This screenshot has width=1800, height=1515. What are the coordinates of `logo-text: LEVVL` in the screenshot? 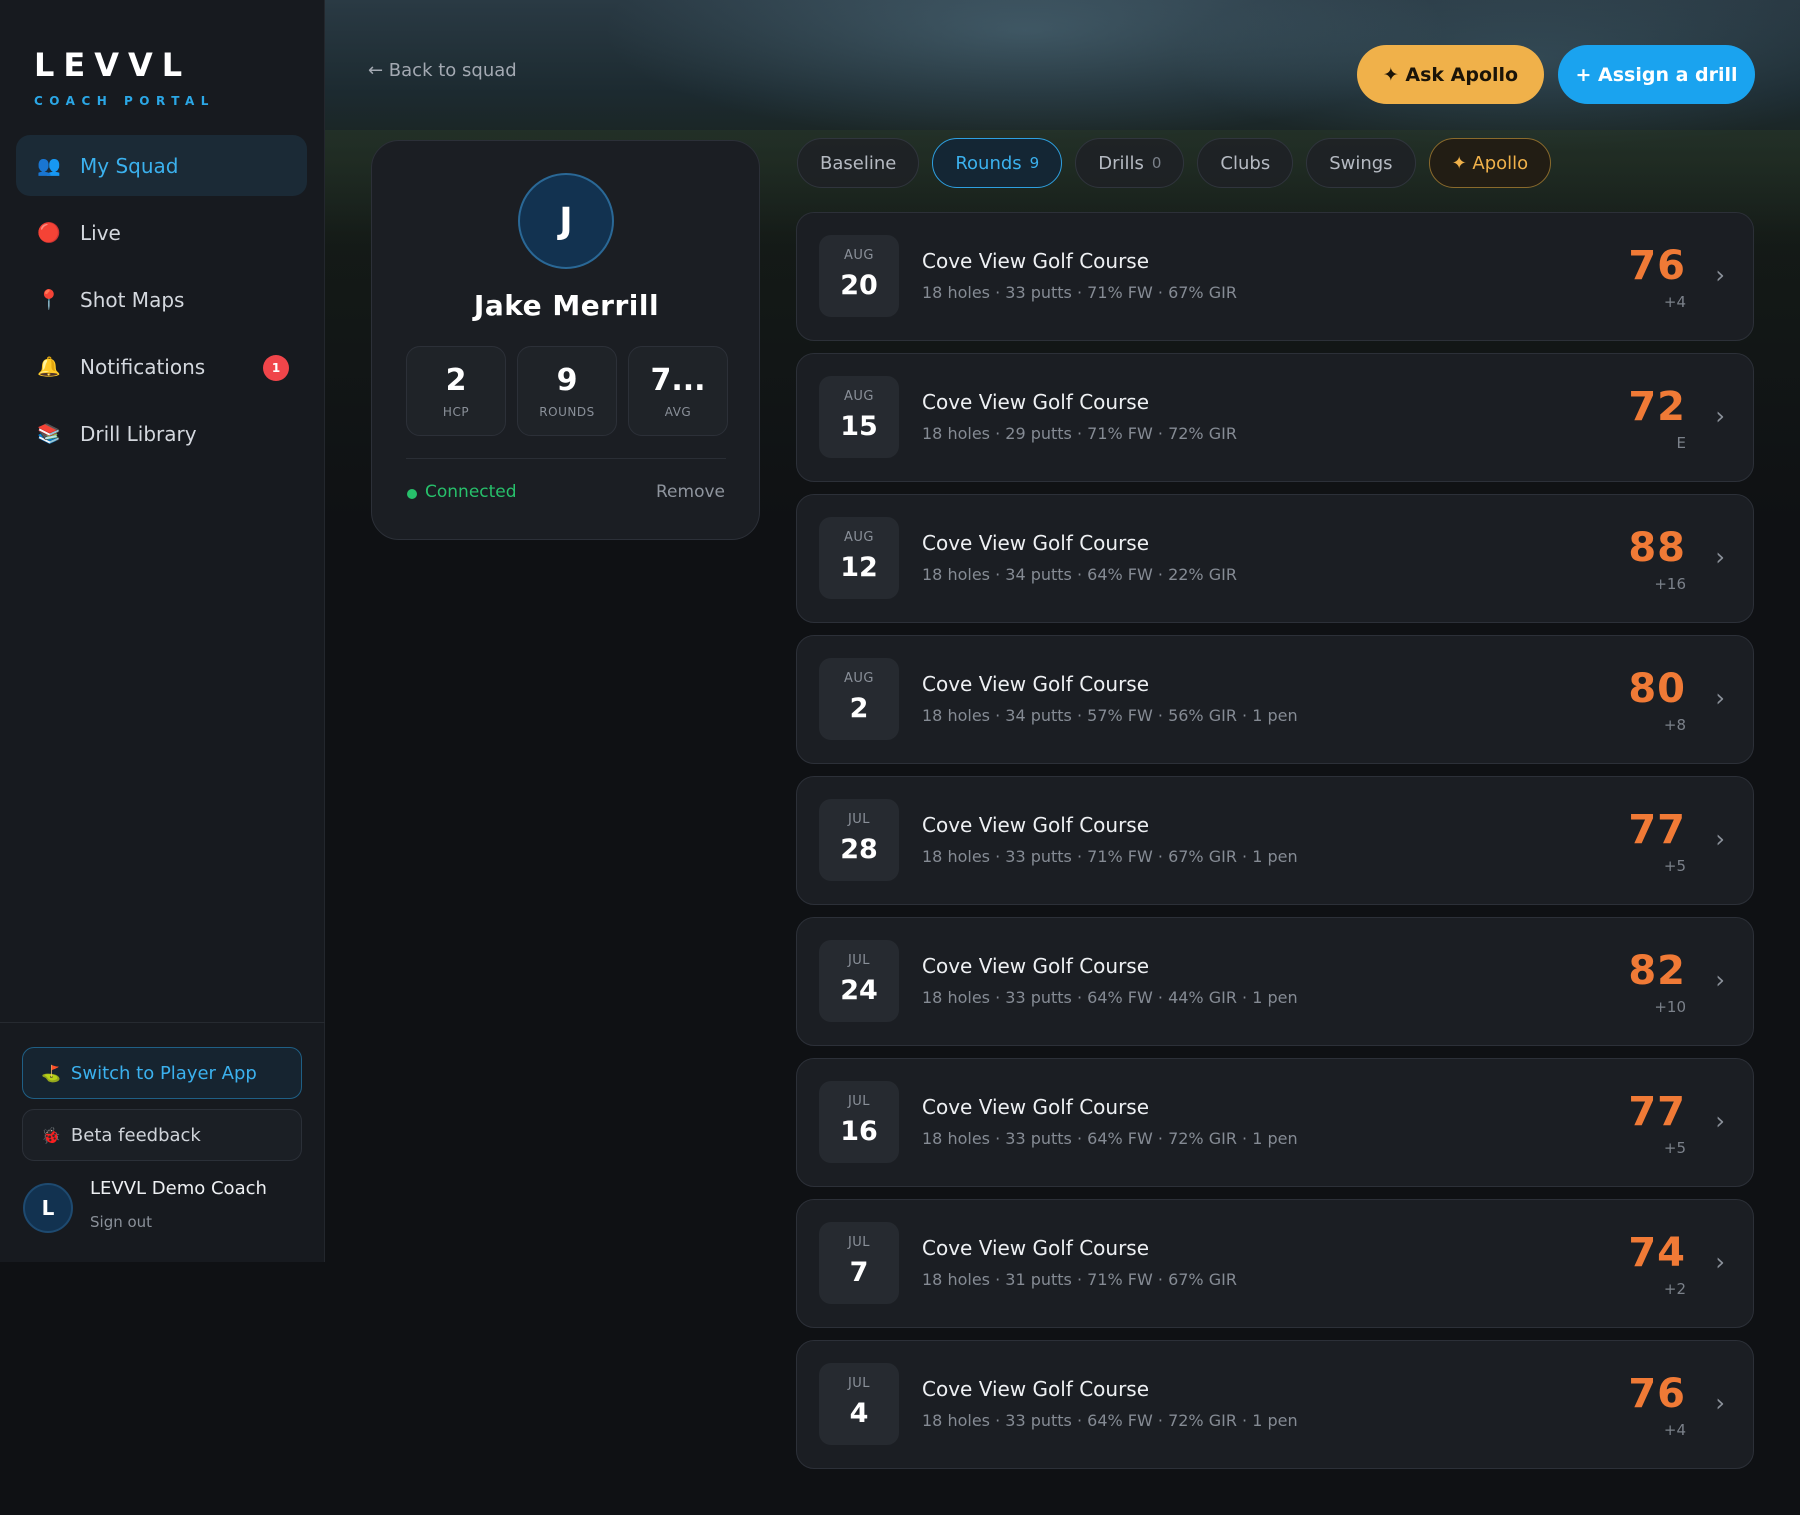 It's located at (113, 65).